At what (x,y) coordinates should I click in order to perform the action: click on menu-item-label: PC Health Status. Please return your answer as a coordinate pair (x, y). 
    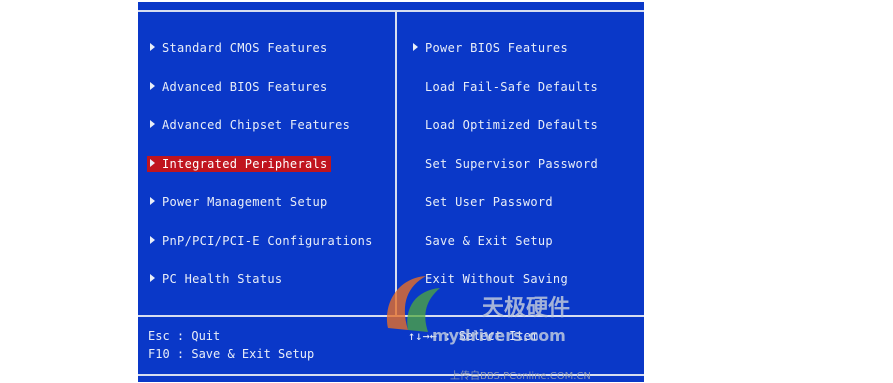
    Looking at the image, I should click on (222, 279).